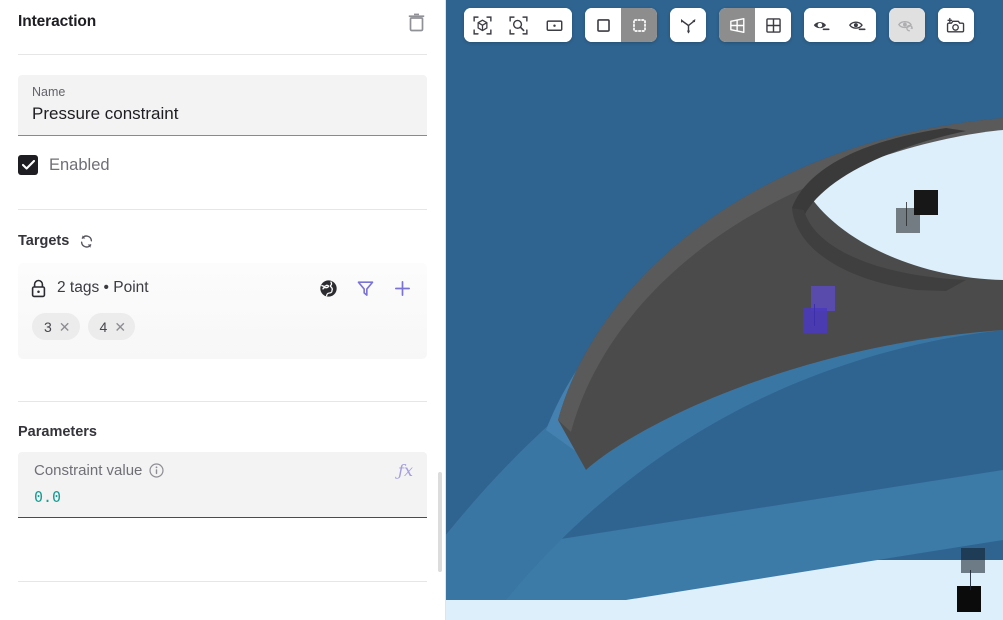 This screenshot has width=1003, height=620. I want to click on target-chip-label: 3, so click(48, 326).